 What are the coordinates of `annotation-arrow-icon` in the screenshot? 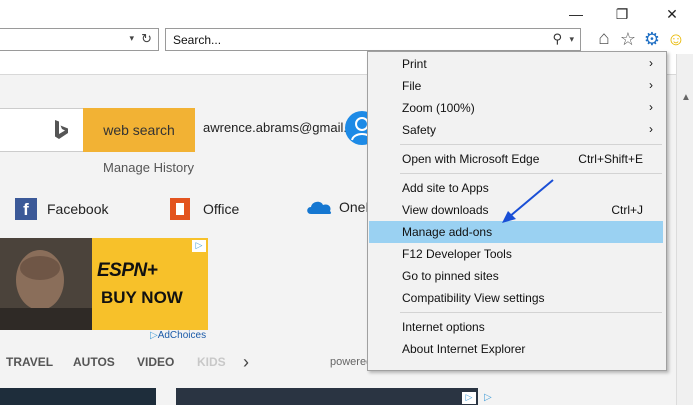 It's located at (528, 201).